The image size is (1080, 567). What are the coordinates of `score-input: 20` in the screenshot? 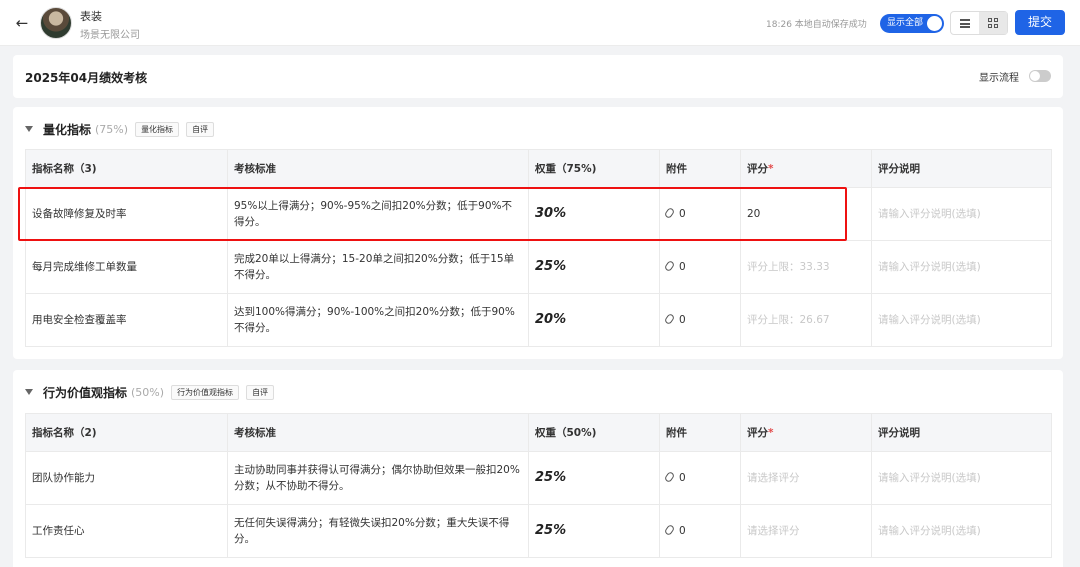 It's located at (806, 214).